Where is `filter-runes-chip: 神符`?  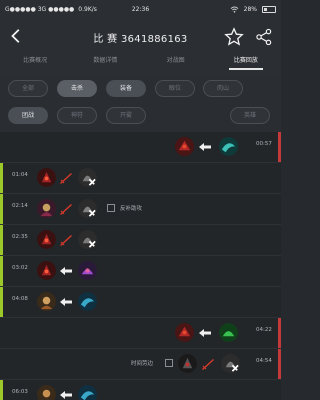
filter-runes-chip: 神符 is located at coordinates (77, 115).